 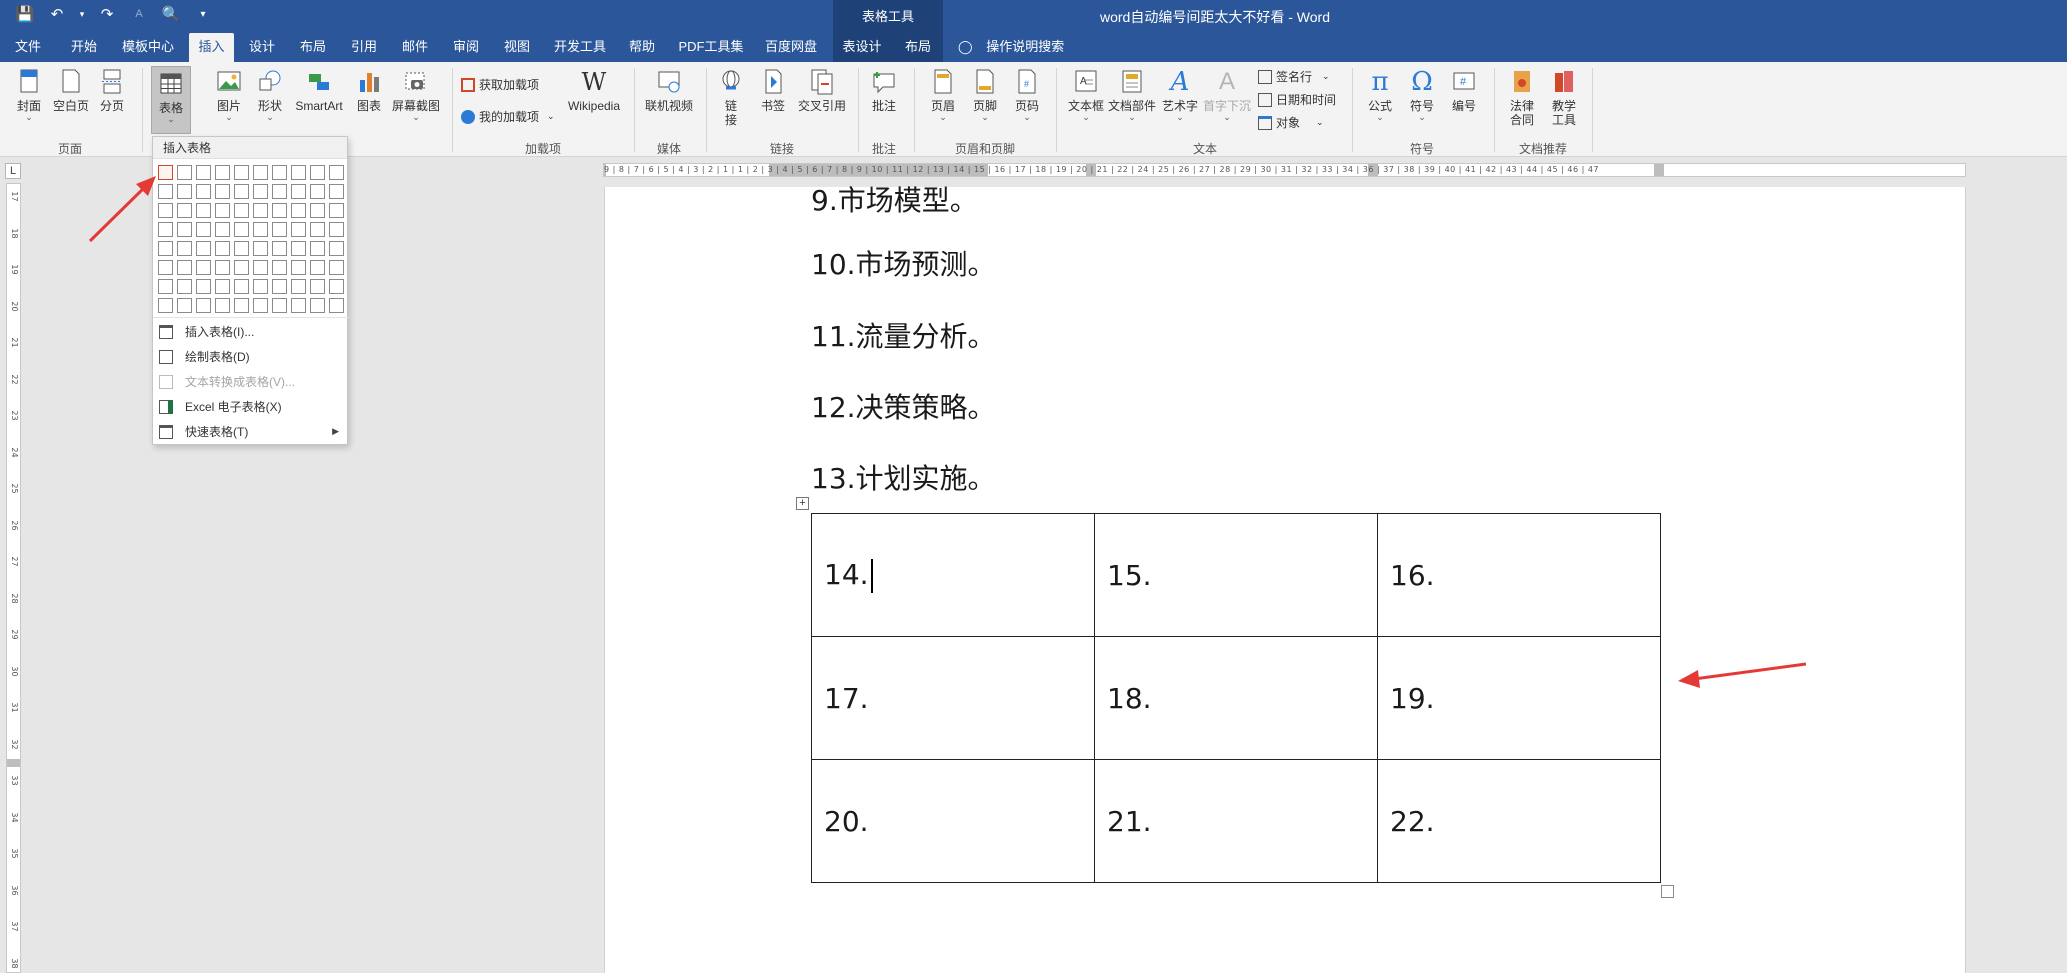 What do you see at coordinates (122, 209) in the screenshot?
I see `annotation-arrow-table-grid` at bounding box center [122, 209].